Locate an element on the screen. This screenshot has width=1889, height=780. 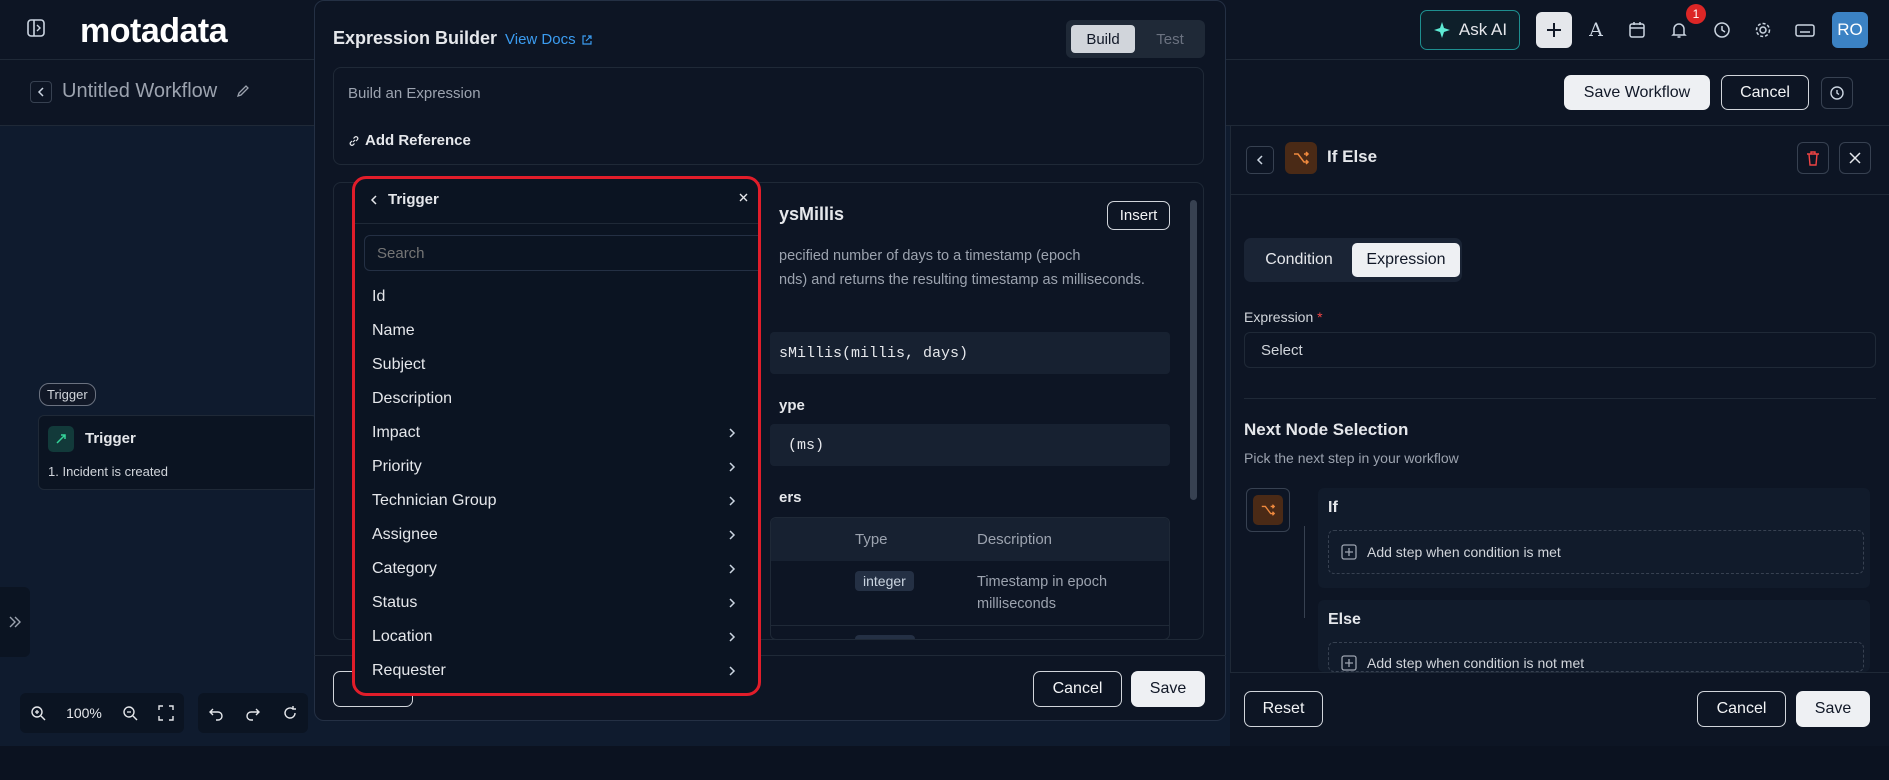
redo-icon is located at coordinates (253, 713).